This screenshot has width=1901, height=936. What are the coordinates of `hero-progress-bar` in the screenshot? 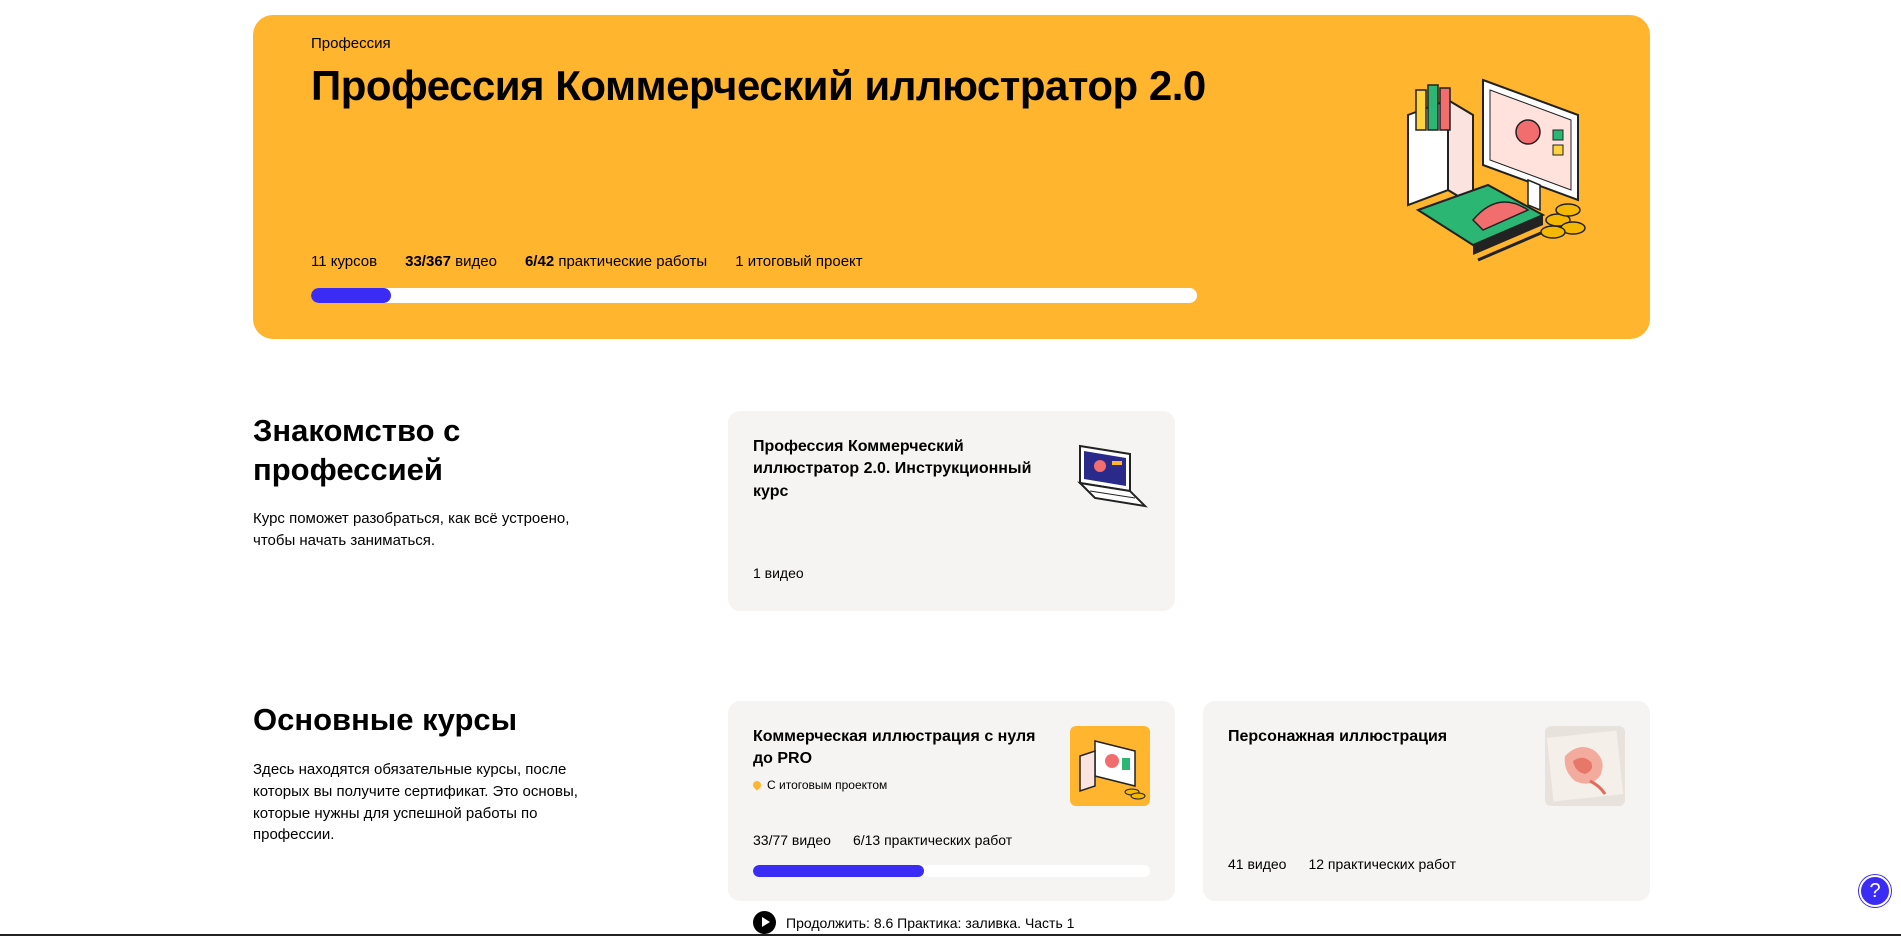 It's located at (754, 295).